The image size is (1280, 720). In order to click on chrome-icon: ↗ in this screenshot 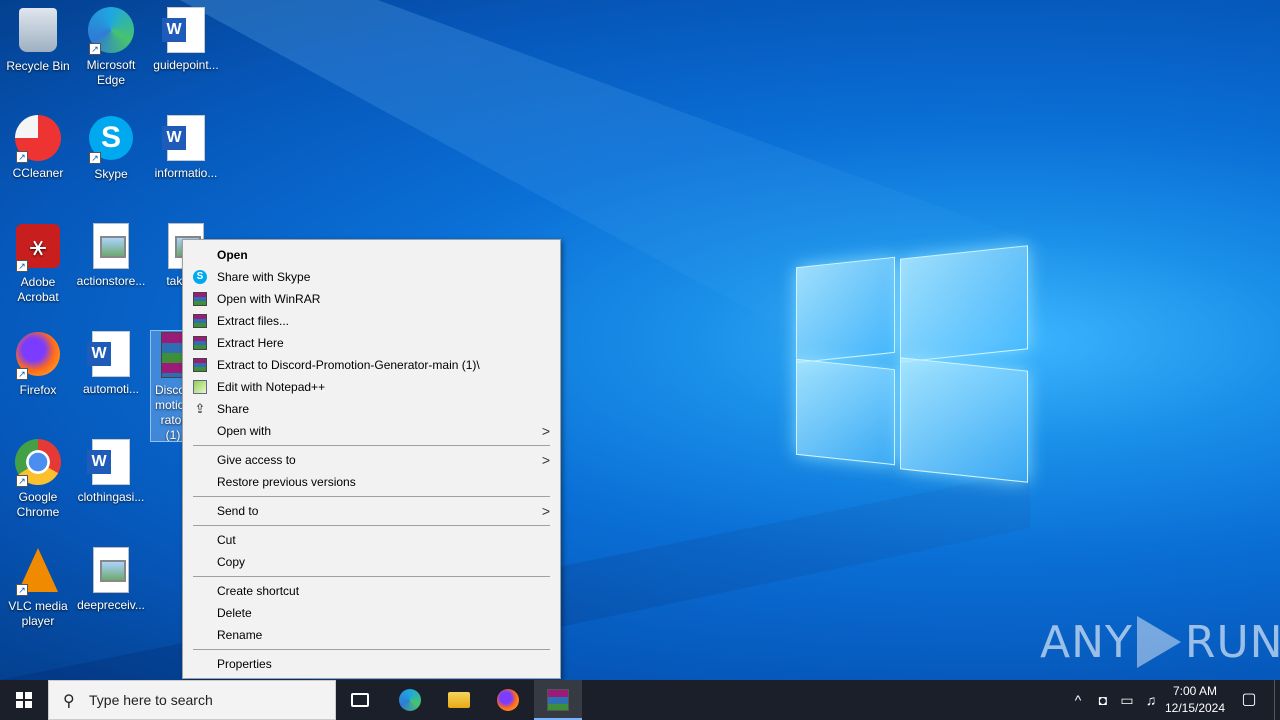, I will do `click(38, 463)`.